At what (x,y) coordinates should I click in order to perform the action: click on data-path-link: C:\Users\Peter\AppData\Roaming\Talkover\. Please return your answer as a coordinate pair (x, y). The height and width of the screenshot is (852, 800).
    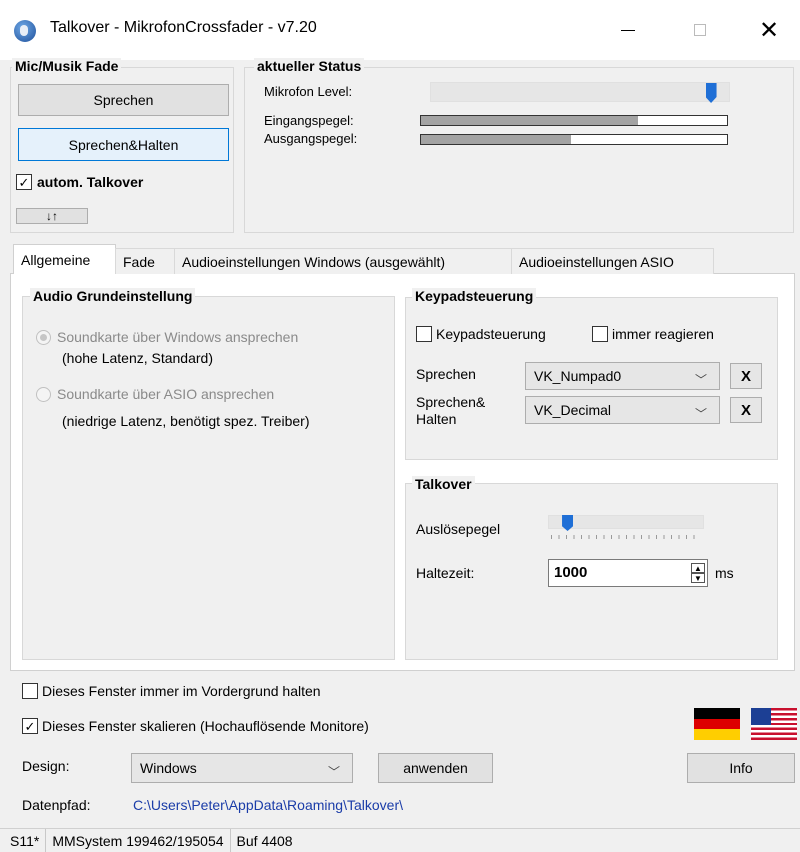
    Looking at the image, I should click on (268, 805).